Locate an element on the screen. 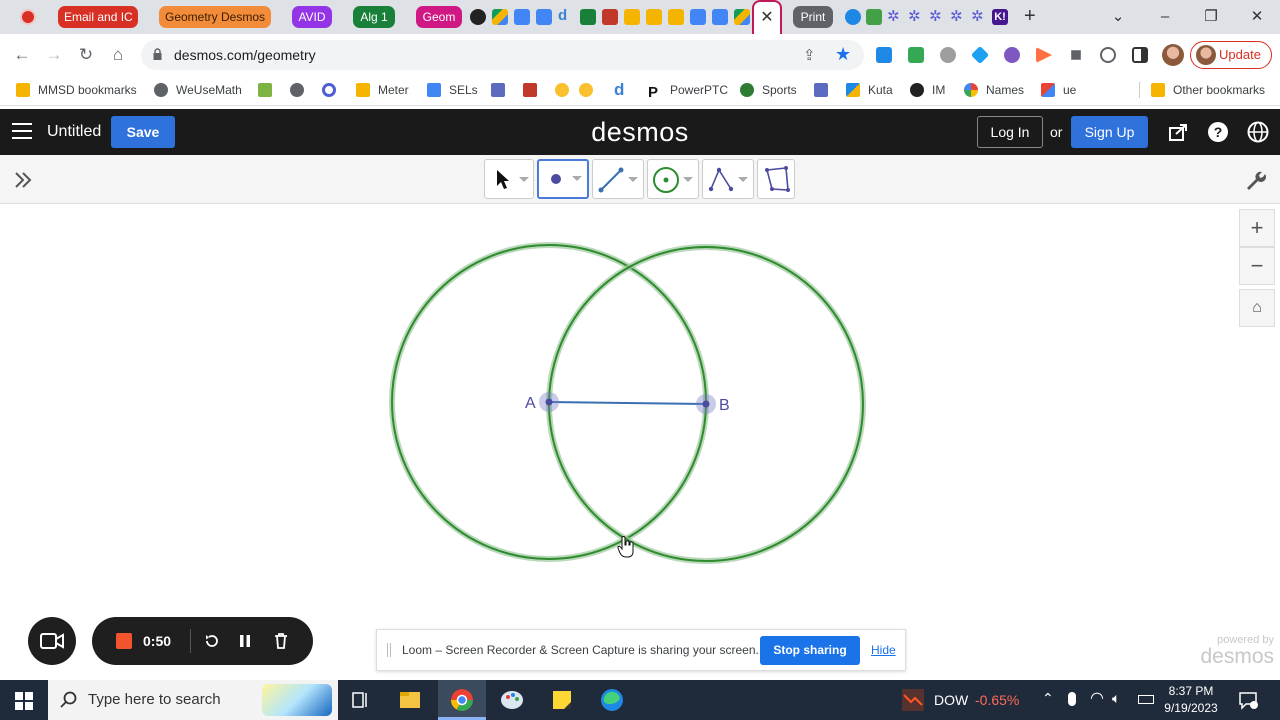 The width and height of the screenshot is (1280, 720). windows-start-icon is located at coordinates (24, 701).